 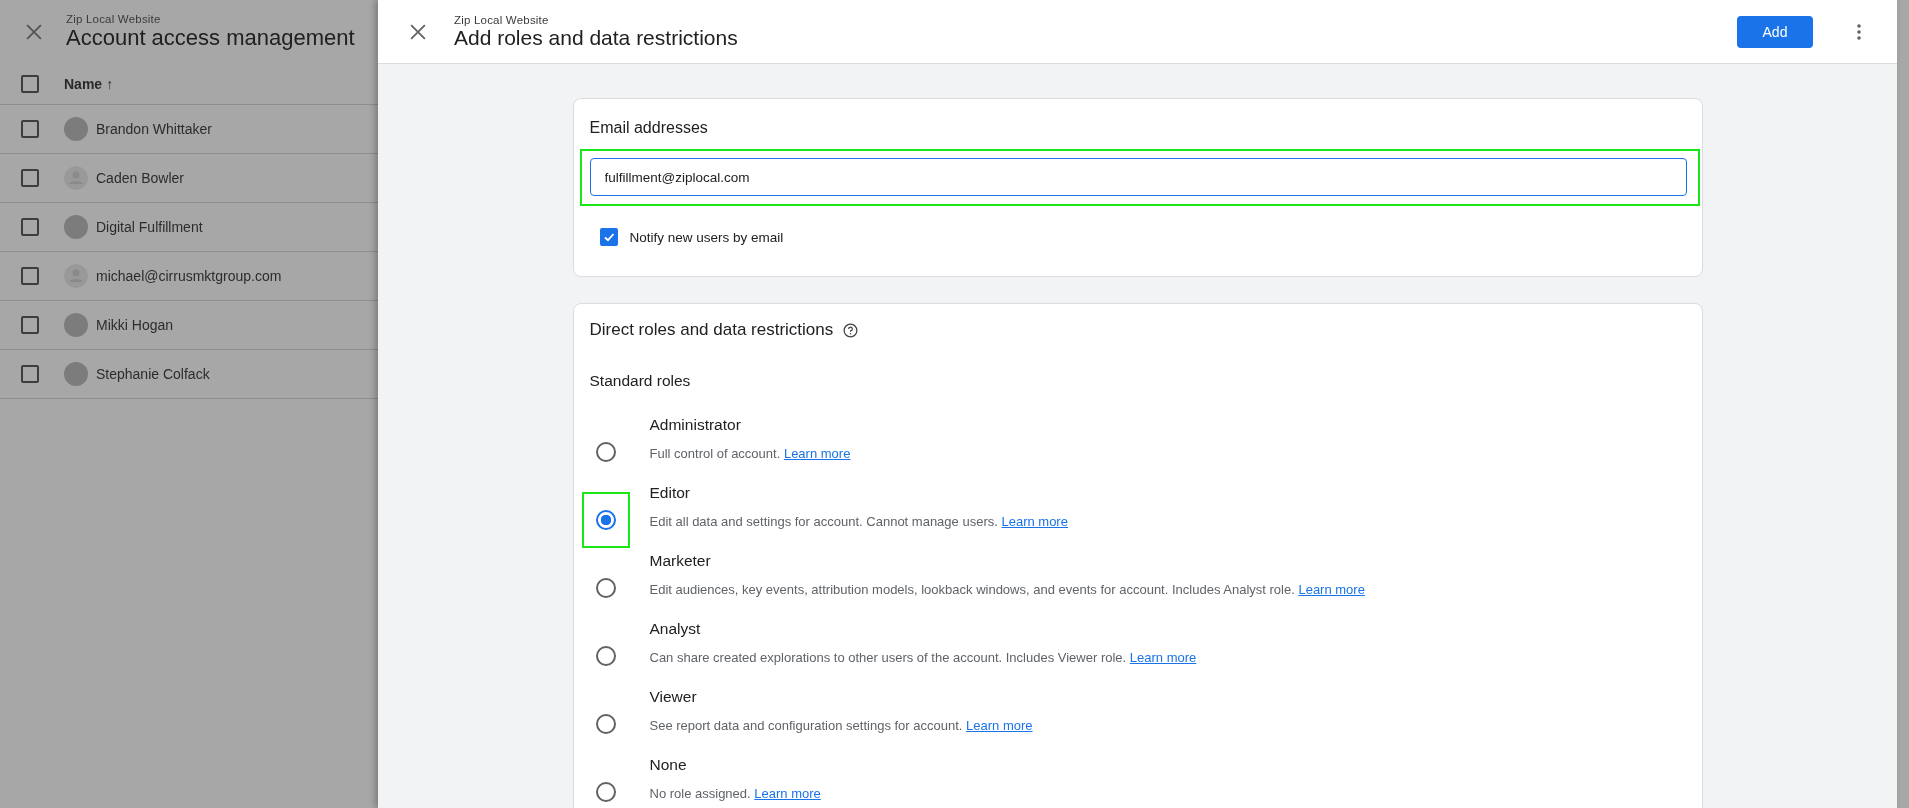 What do you see at coordinates (189, 276) in the screenshot?
I see `user-name: michael@cirrusmktgroup.com` at bounding box center [189, 276].